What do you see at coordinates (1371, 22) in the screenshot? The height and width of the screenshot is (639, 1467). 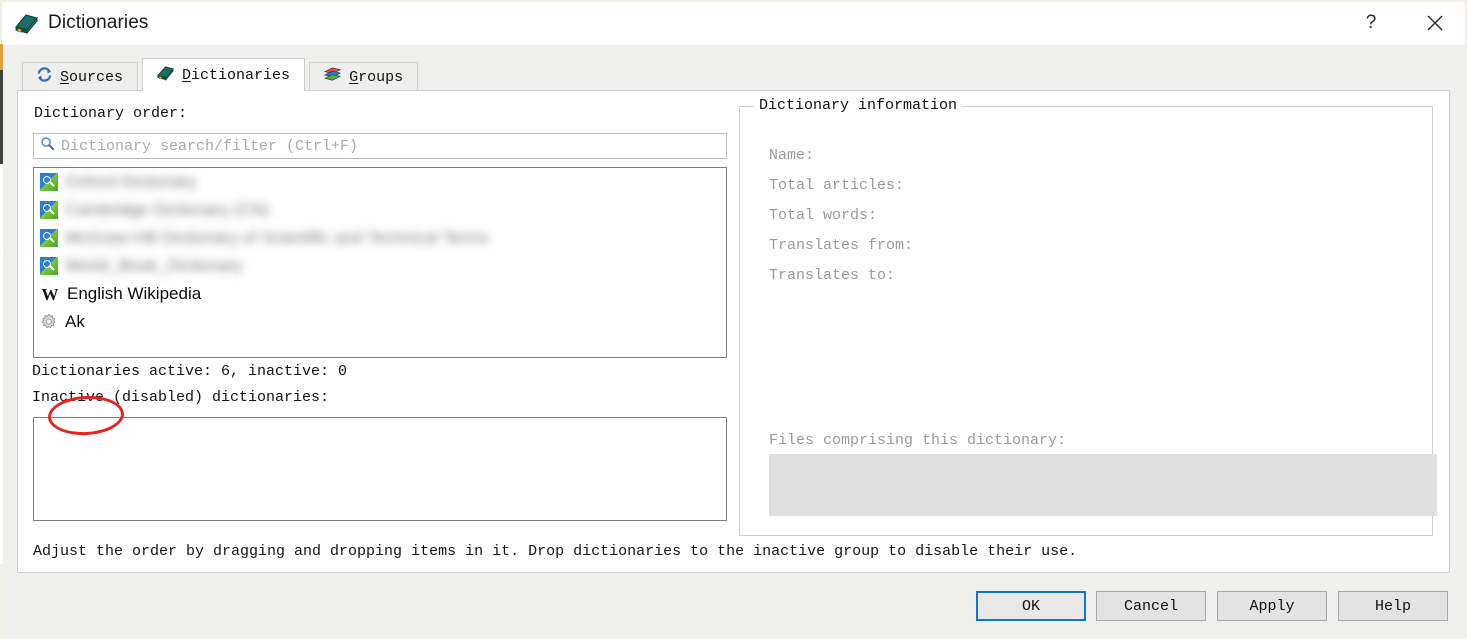 I see `help-titlebar-button: ?` at bounding box center [1371, 22].